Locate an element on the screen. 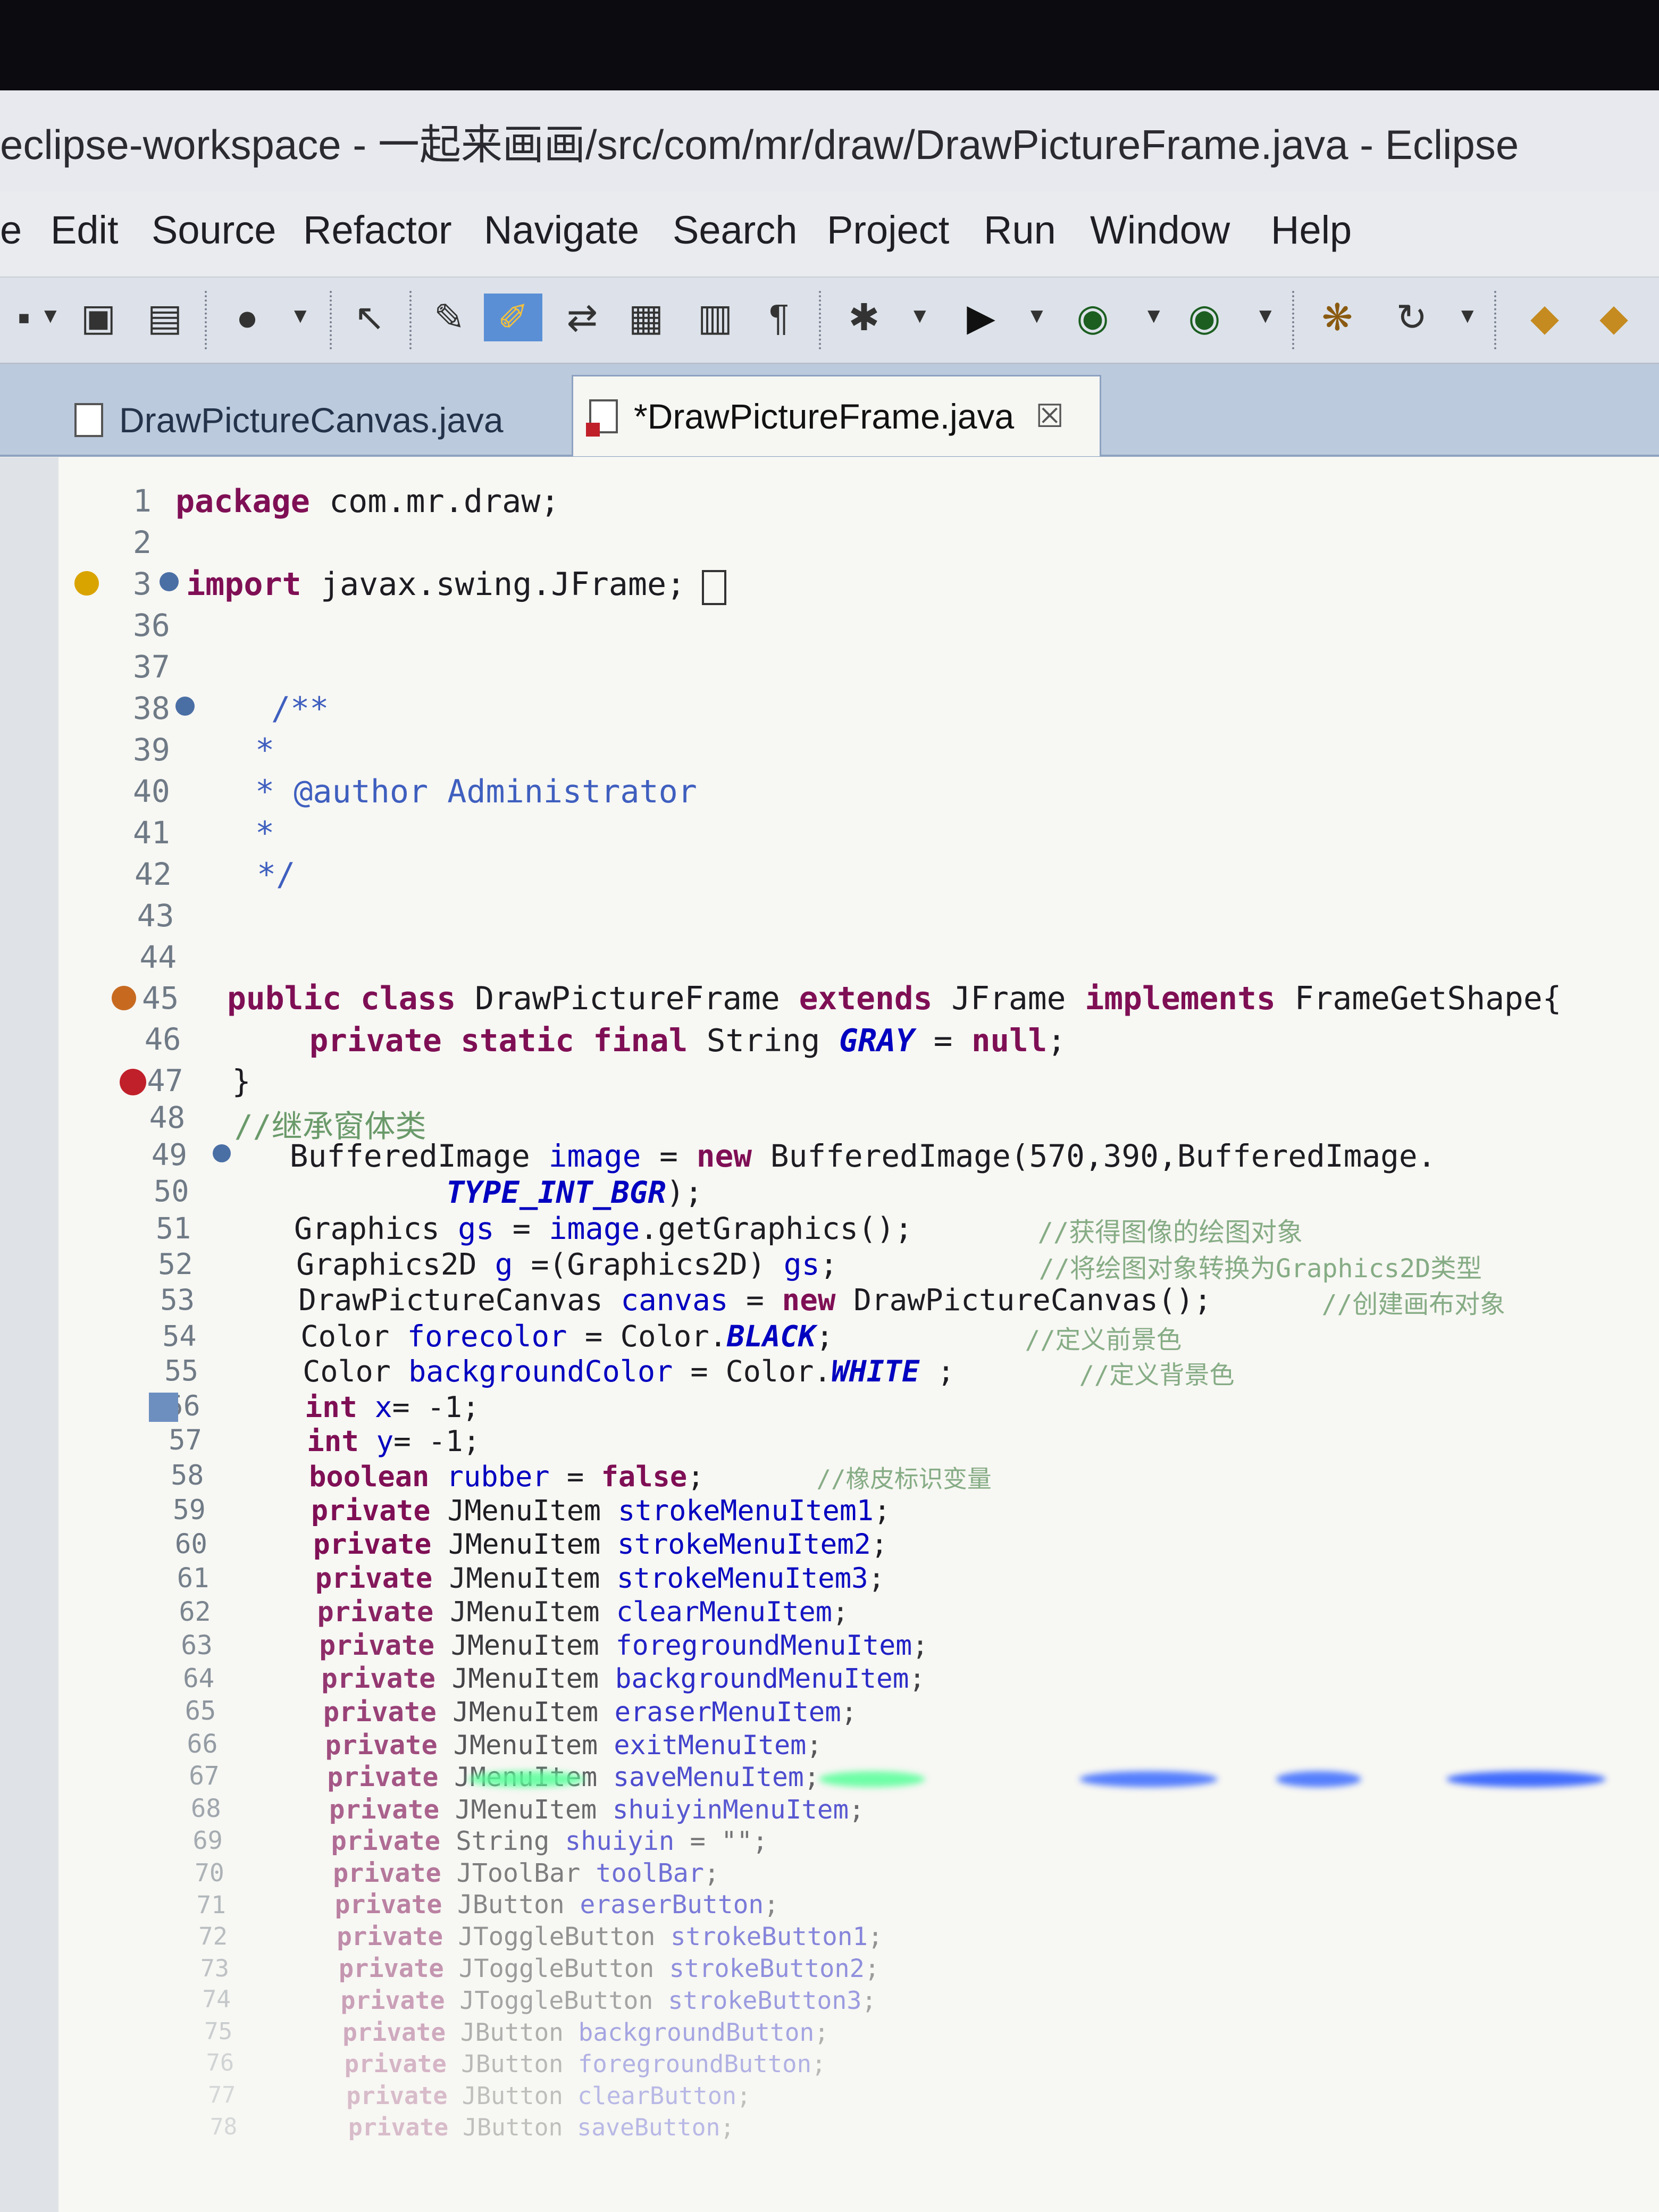 The image size is (1659, 2212). code-line: private JToggleButton strokeButton3; is located at coordinates (608, 2000).